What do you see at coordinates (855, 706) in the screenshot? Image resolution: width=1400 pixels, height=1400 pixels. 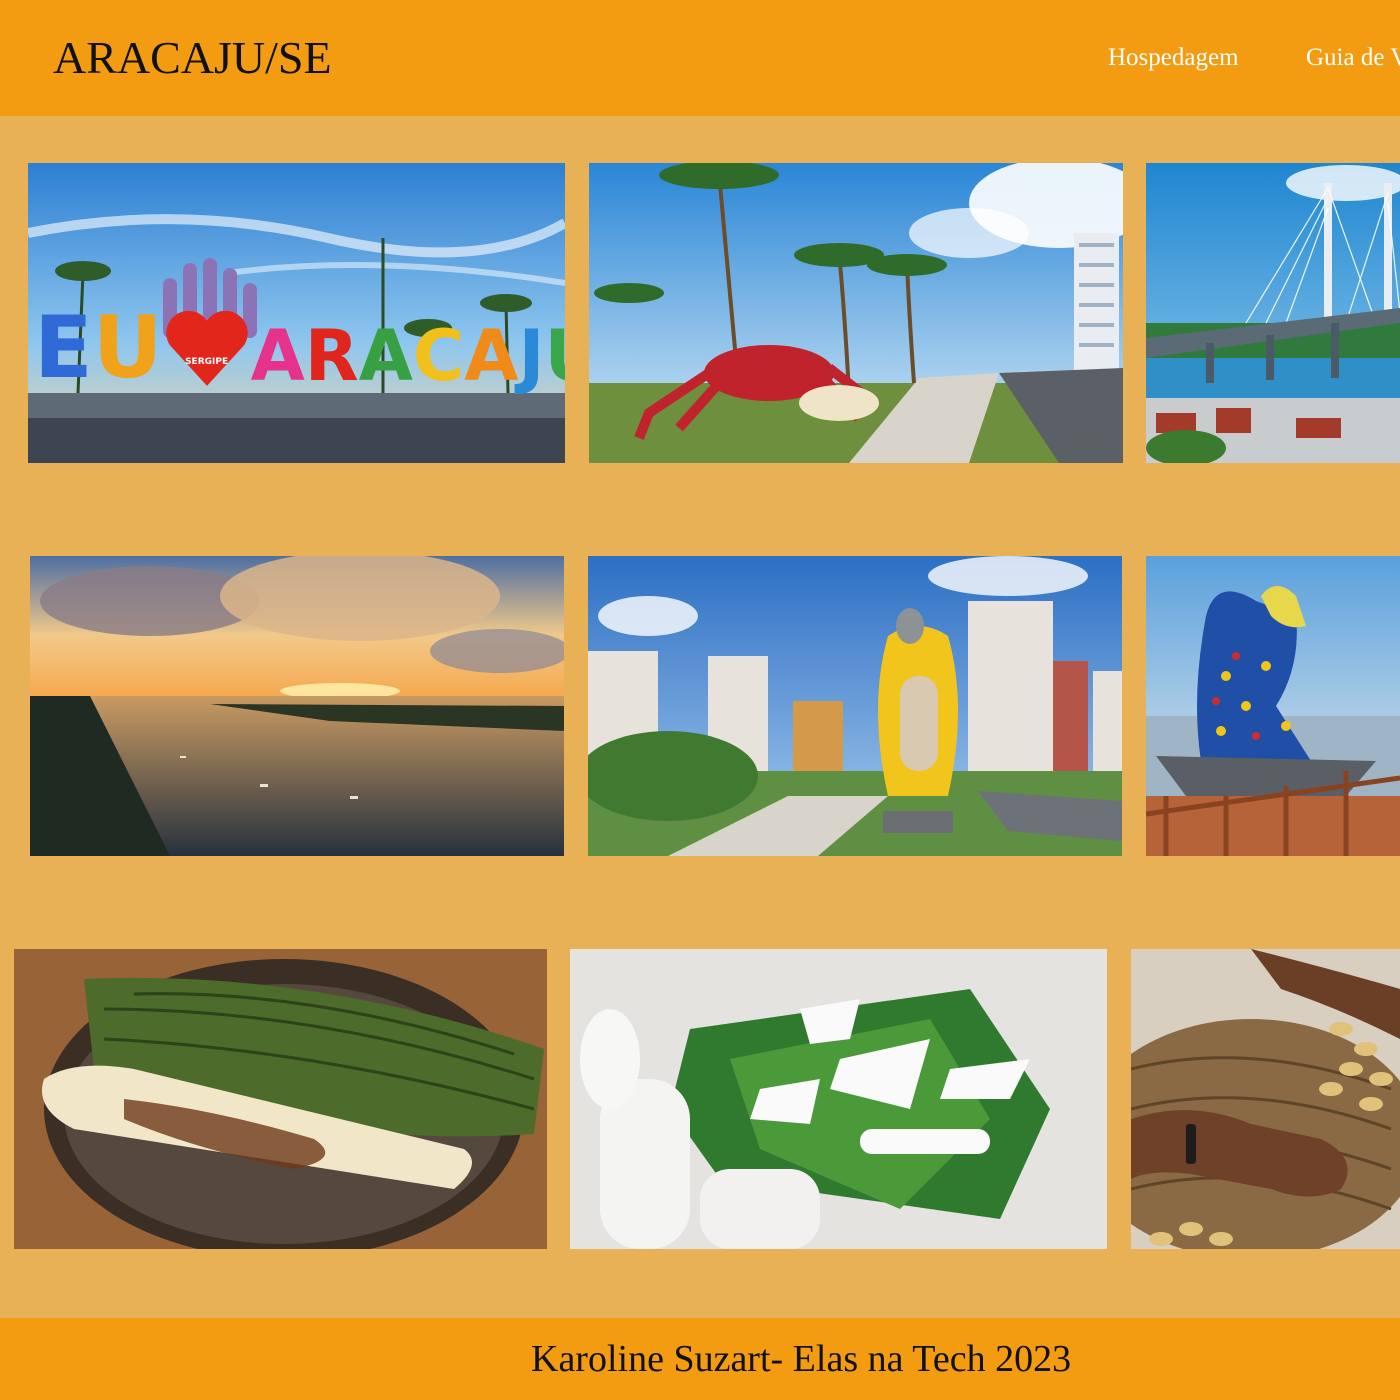 I see `photo-cashew-monument` at bounding box center [855, 706].